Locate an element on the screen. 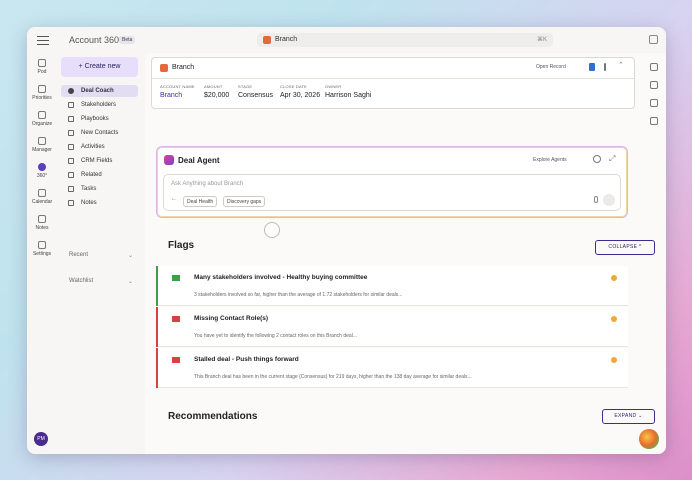 This screenshot has height=480, width=692. panel-icon is located at coordinates (654, 67).